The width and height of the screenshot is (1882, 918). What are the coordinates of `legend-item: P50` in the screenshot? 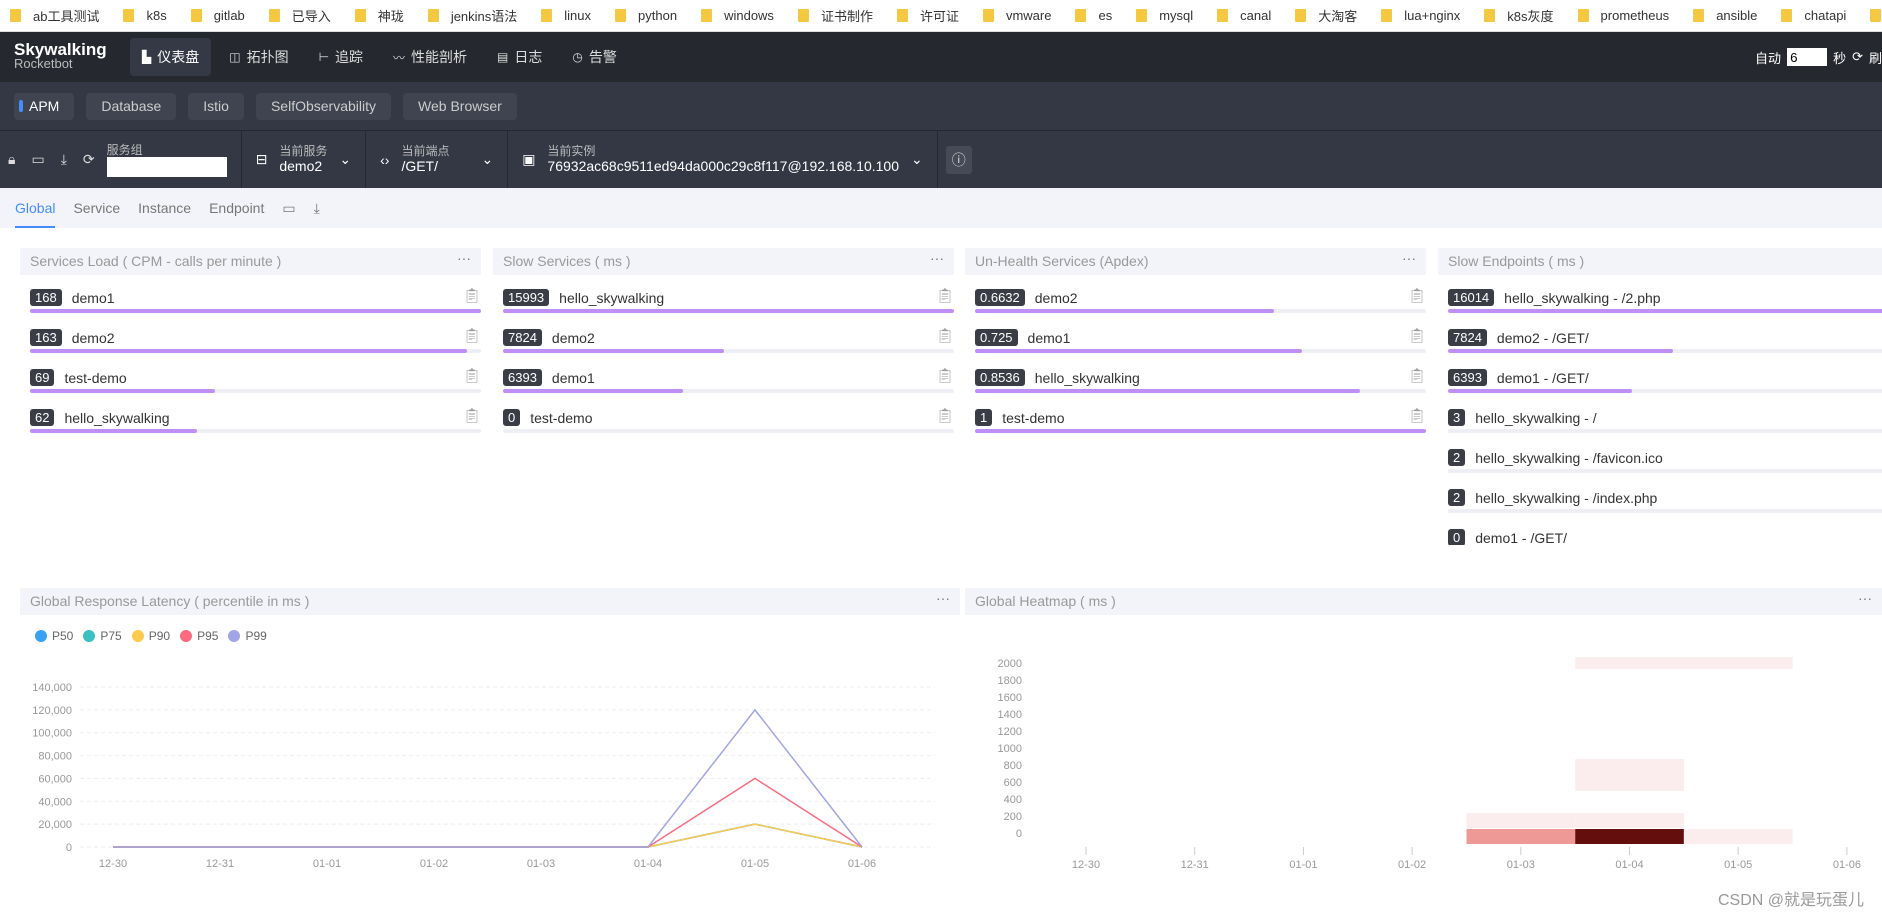 It's located at (54, 636).